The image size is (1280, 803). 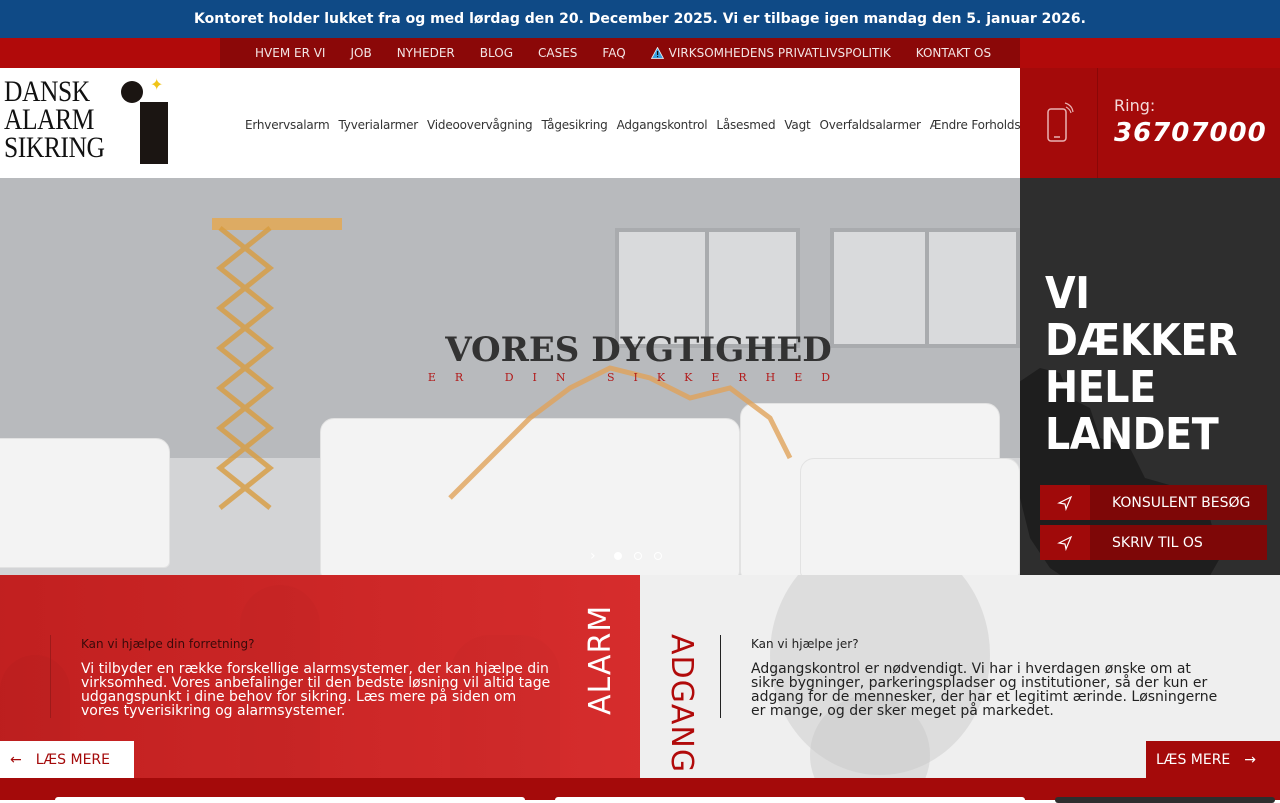 I want to click on top-nav-faq: FAQ, so click(x=613, y=53).